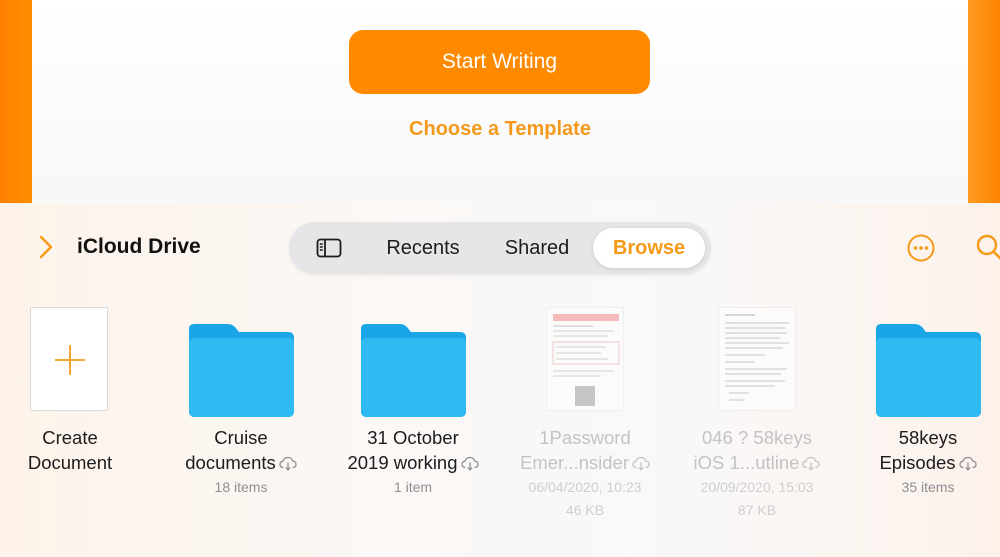 The height and width of the screenshot is (557, 1000). What do you see at coordinates (500, 129) in the screenshot?
I see `choose-template-link: Choose a Template` at bounding box center [500, 129].